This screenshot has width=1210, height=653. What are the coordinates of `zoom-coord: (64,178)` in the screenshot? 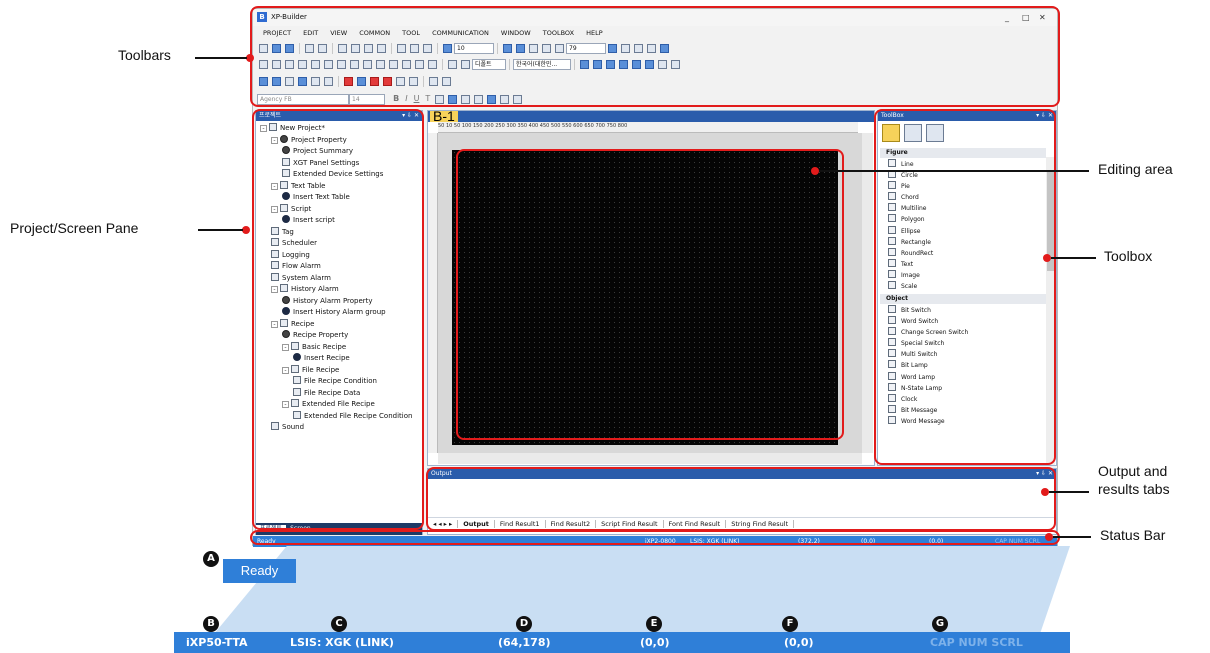 It's located at (524, 642).